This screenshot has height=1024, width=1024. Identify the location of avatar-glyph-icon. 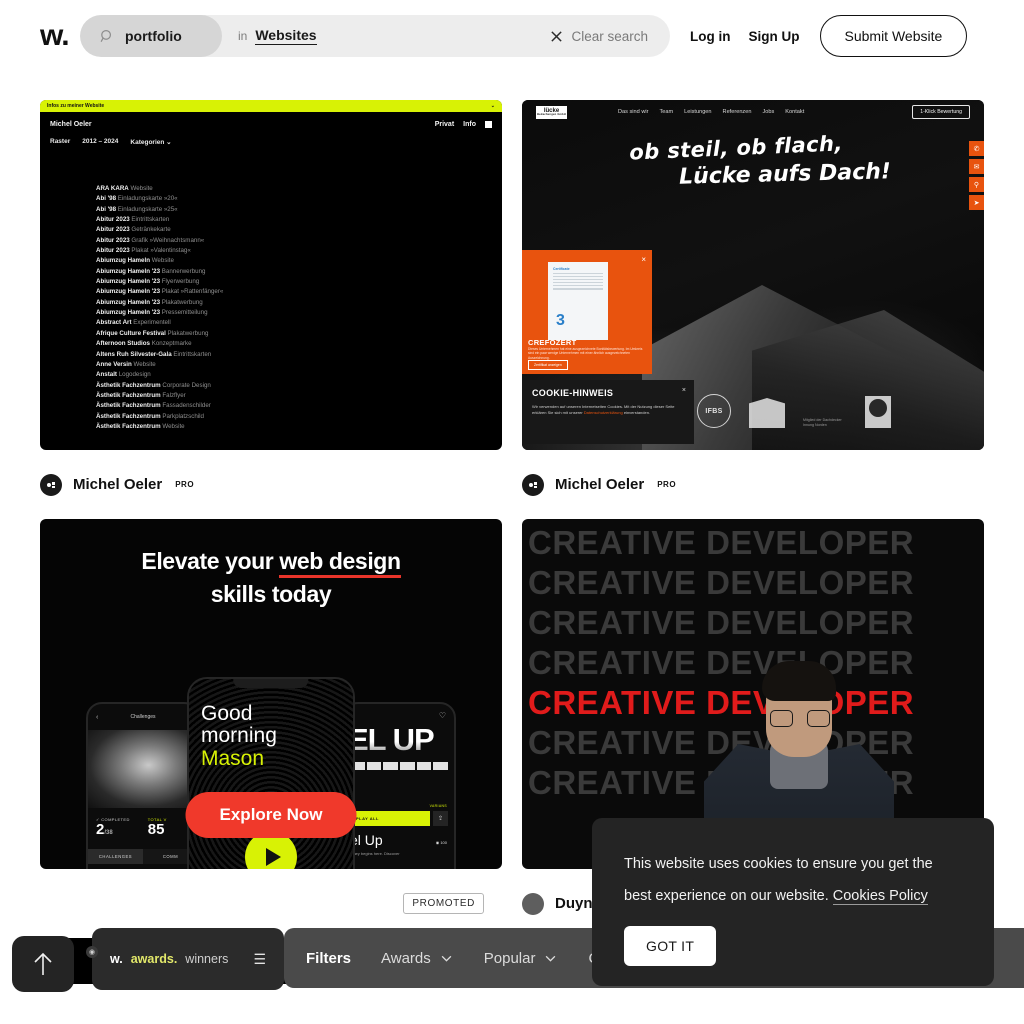
(533, 484).